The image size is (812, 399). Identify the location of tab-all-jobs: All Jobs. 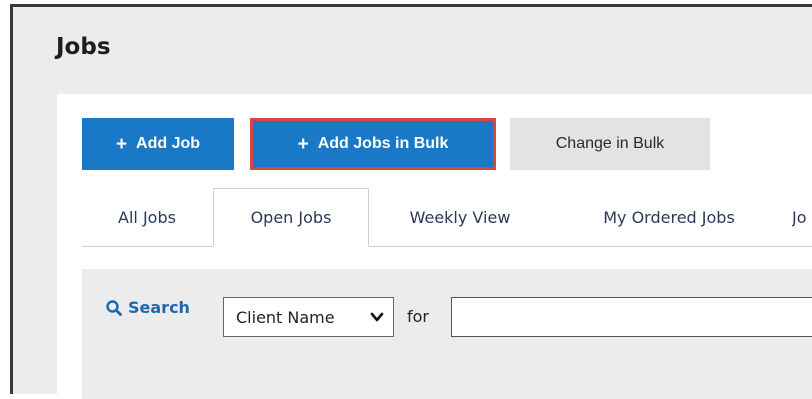
(147, 217).